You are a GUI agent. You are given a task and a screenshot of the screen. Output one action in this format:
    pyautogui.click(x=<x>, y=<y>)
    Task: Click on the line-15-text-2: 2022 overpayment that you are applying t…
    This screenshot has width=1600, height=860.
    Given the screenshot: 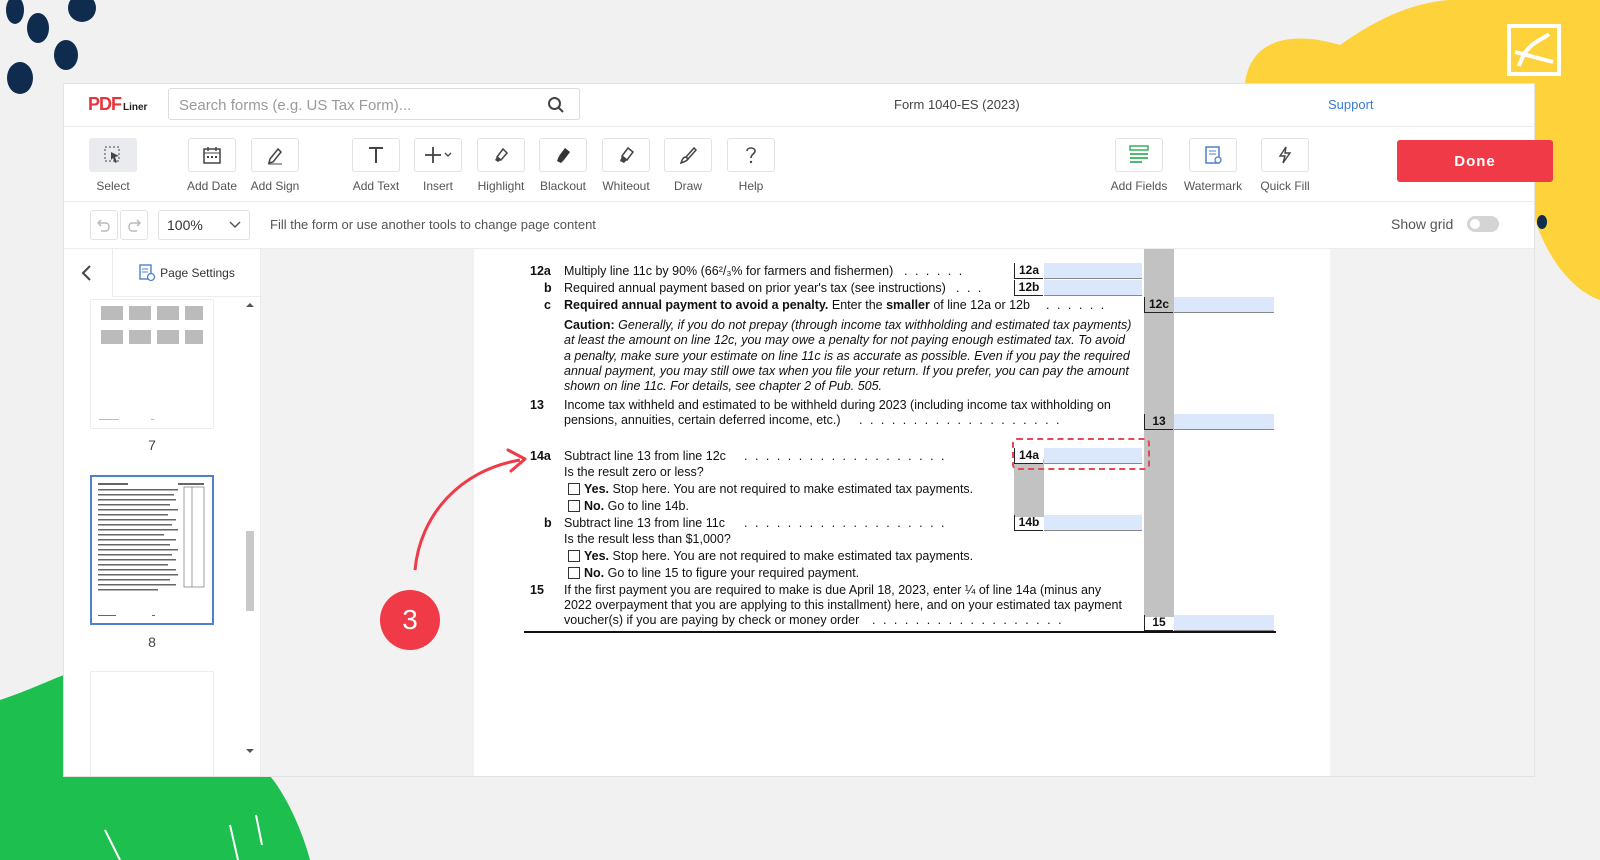 What is the action you would take?
    pyautogui.click(x=843, y=605)
    